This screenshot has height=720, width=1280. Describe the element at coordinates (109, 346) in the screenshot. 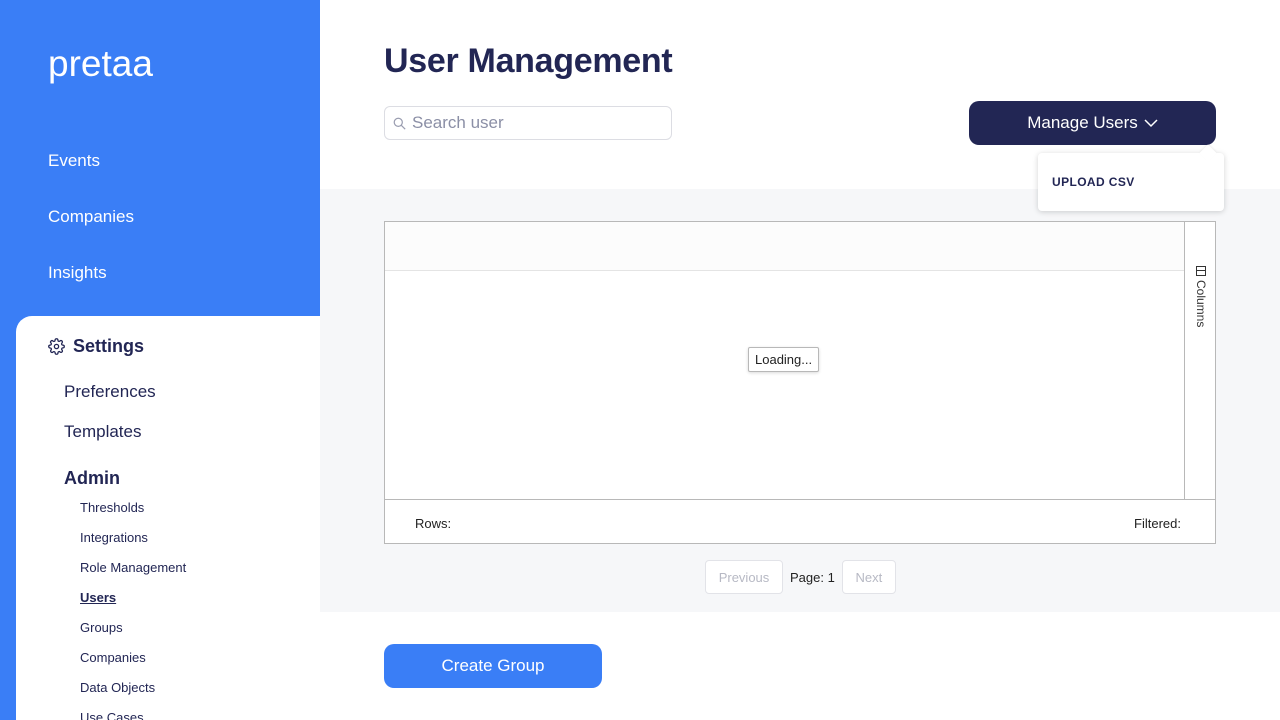

I see `settings-label: Settings` at that location.